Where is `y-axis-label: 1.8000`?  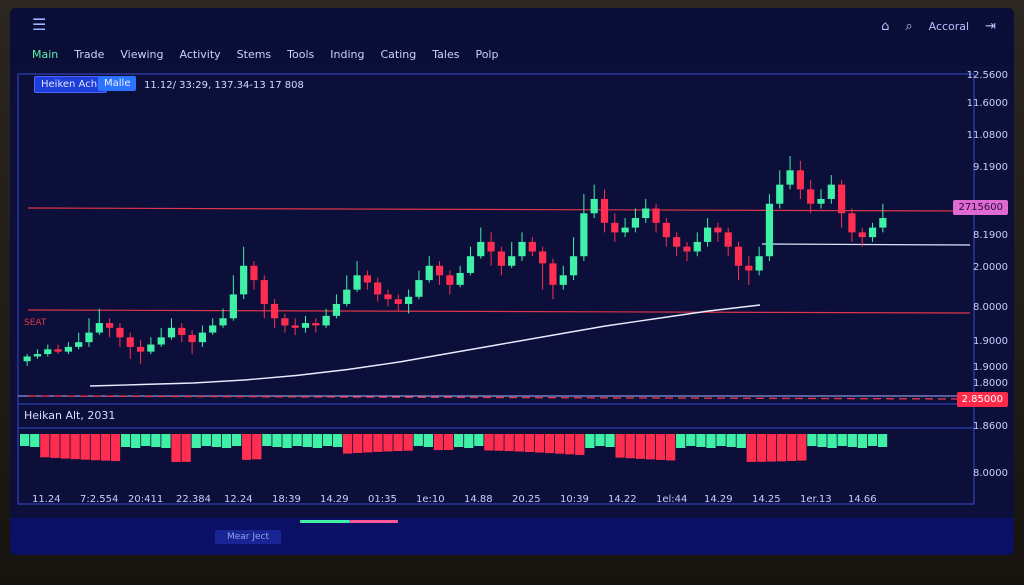
y-axis-label: 1.8000 is located at coordinates (990, 383).